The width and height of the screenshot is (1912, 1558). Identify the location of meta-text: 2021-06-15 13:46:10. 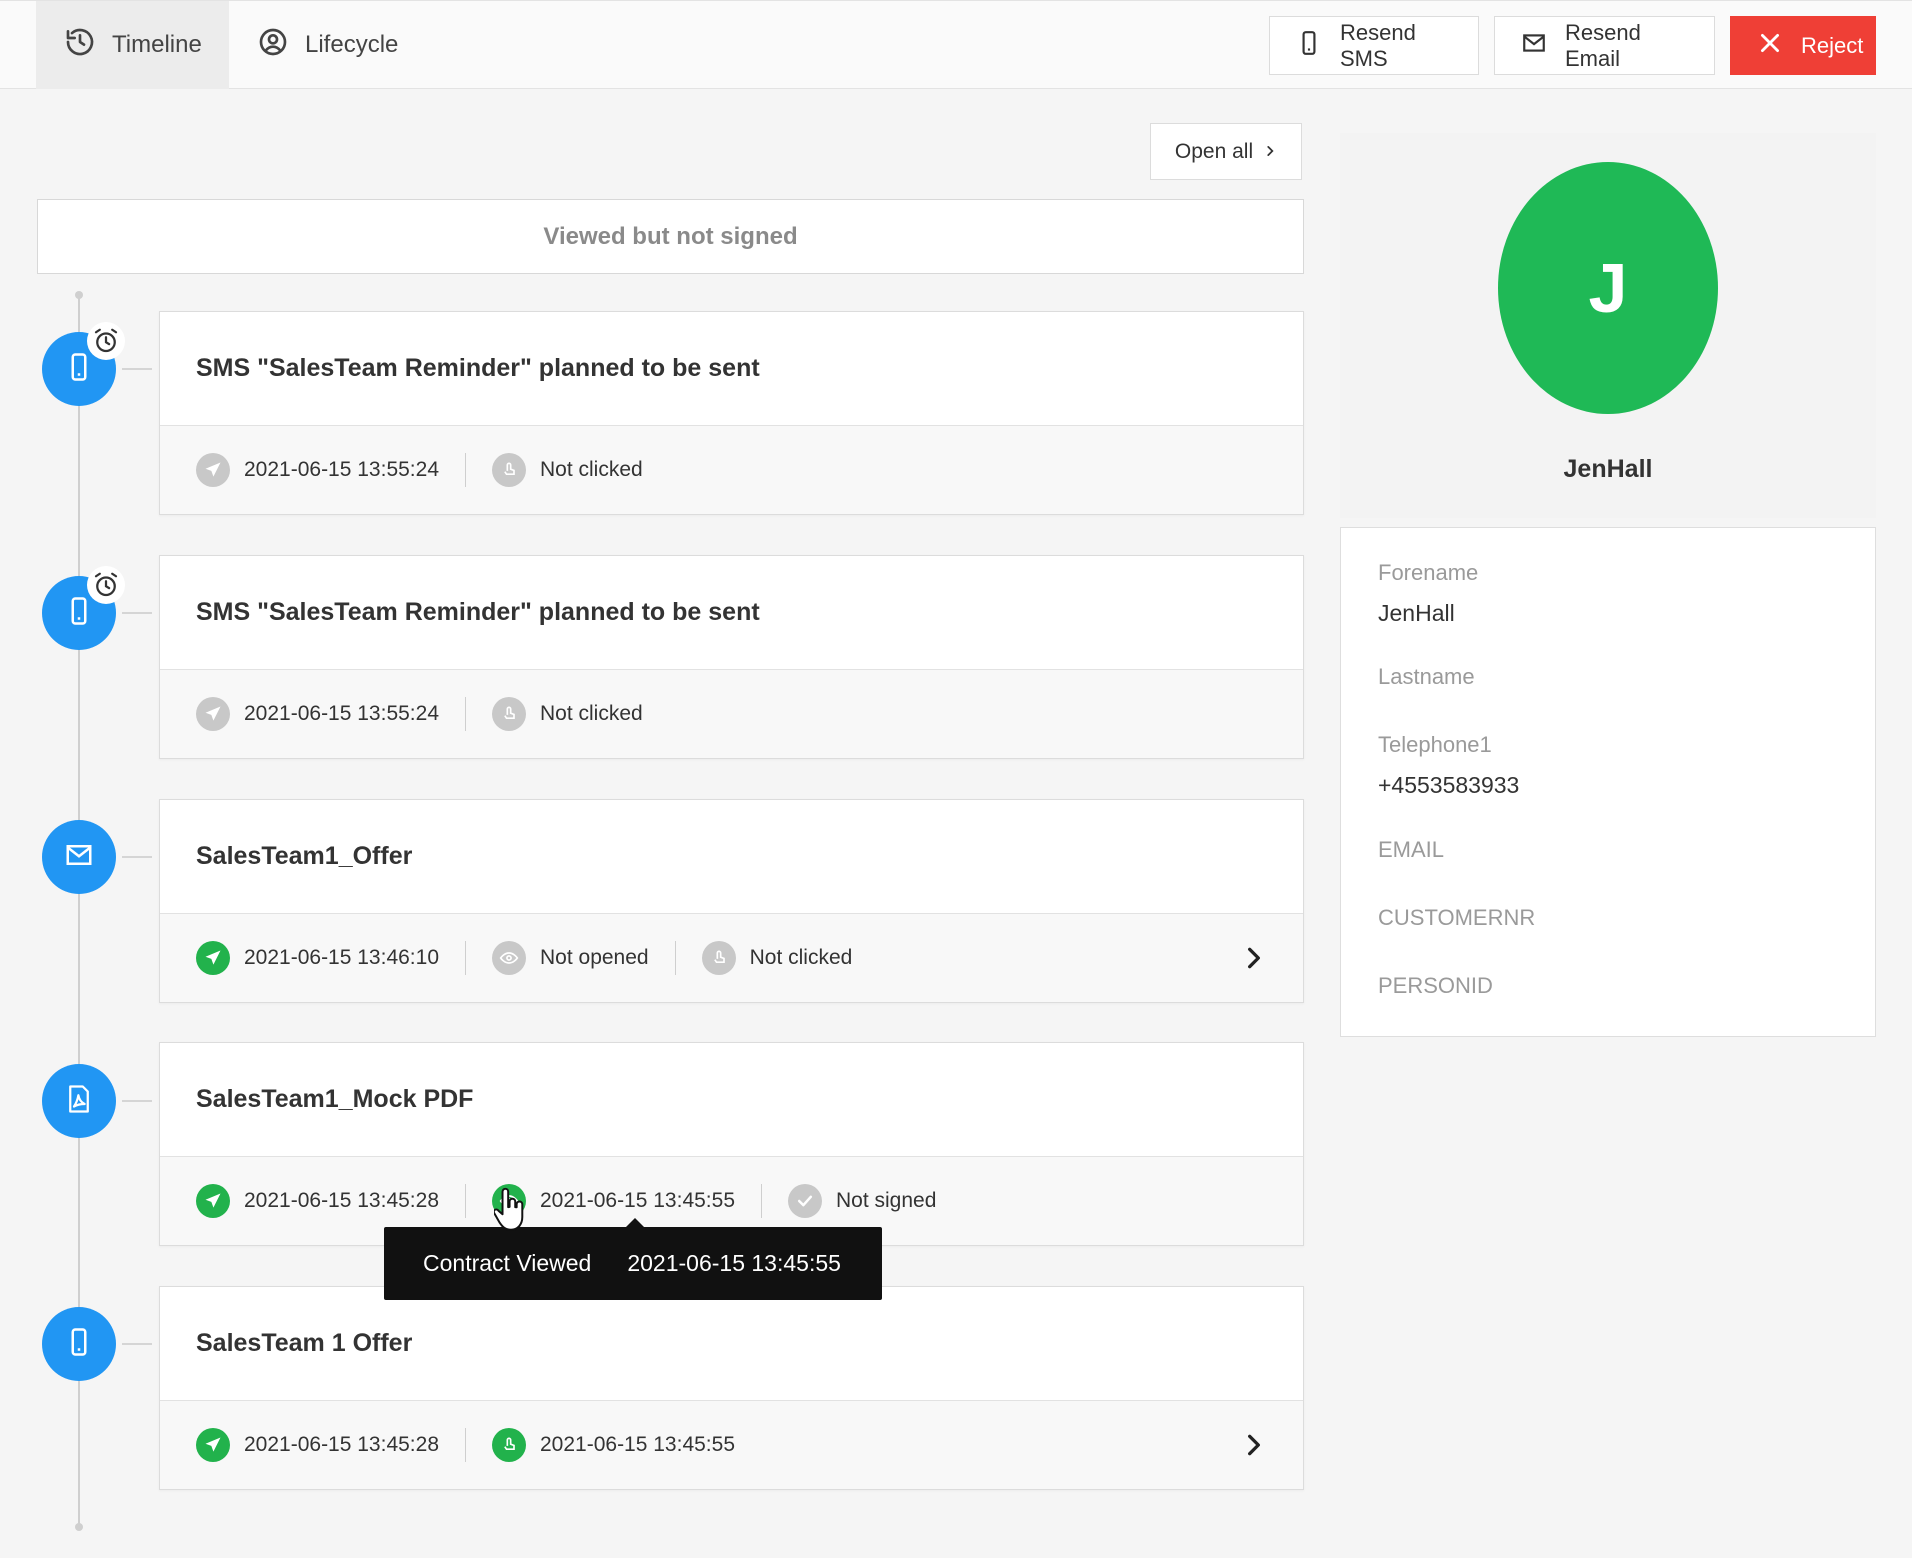
(341, 957).